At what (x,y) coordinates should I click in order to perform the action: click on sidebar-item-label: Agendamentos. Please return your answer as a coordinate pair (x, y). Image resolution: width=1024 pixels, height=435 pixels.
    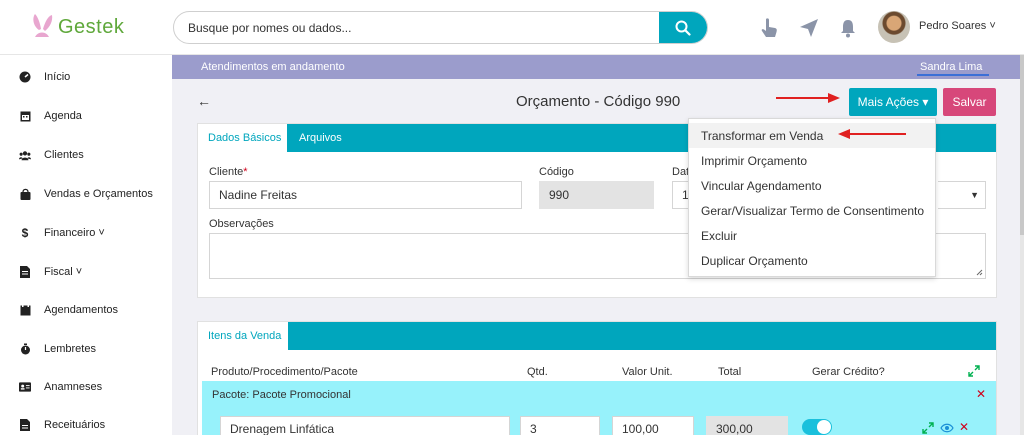
    Looking at the image, I should click on (81, 310).